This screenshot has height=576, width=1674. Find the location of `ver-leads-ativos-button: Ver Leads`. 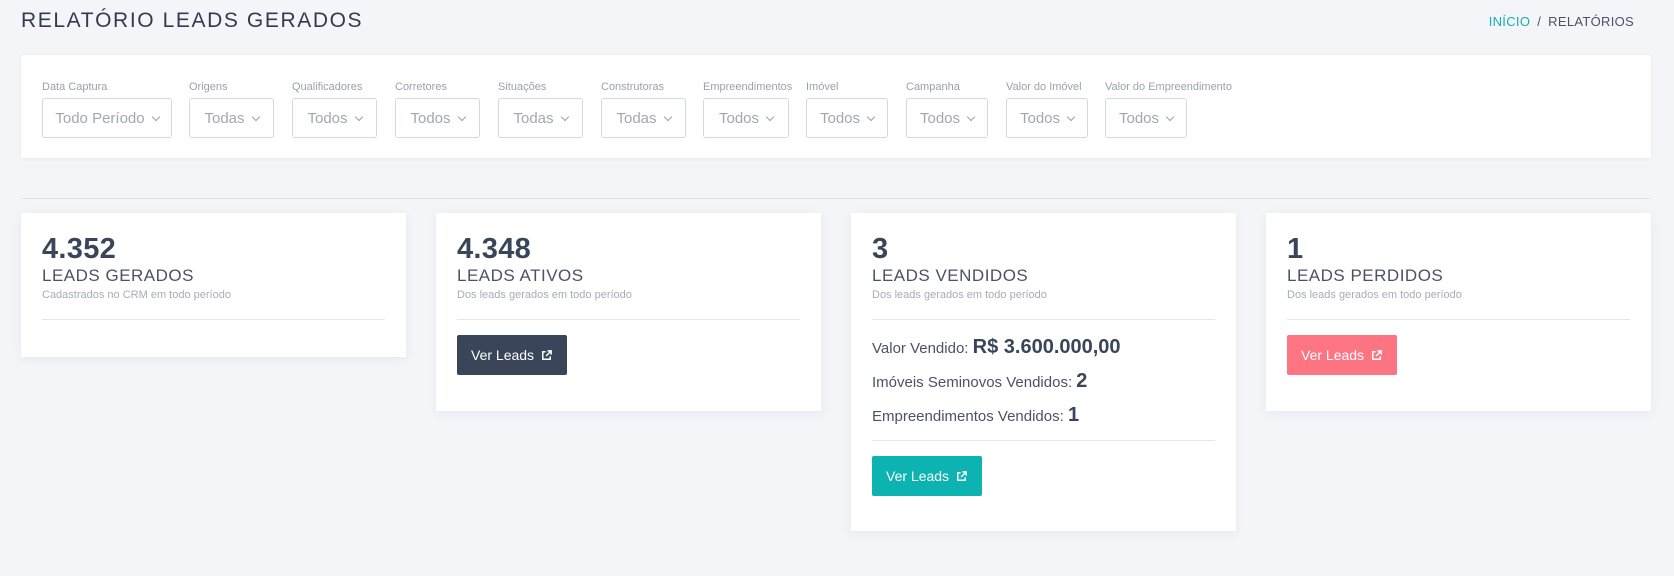

ver-leads-ativos-button: Ver Leads is located at coordinates (512, 355).